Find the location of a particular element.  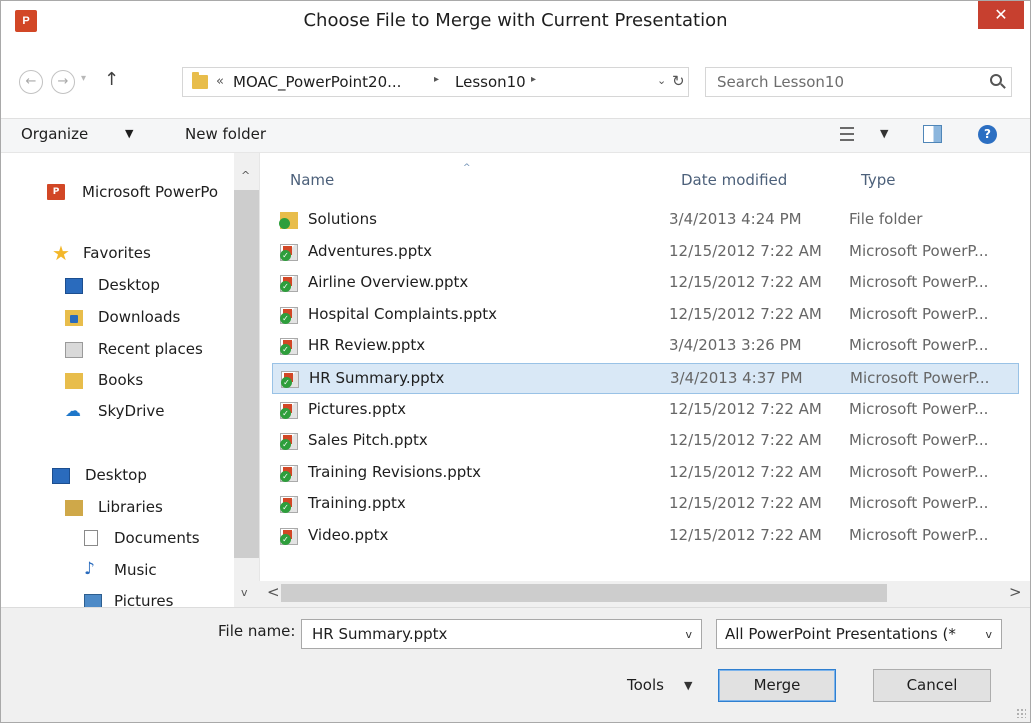

up-one-level-button: ↑ is located at coordinates (111, 79).